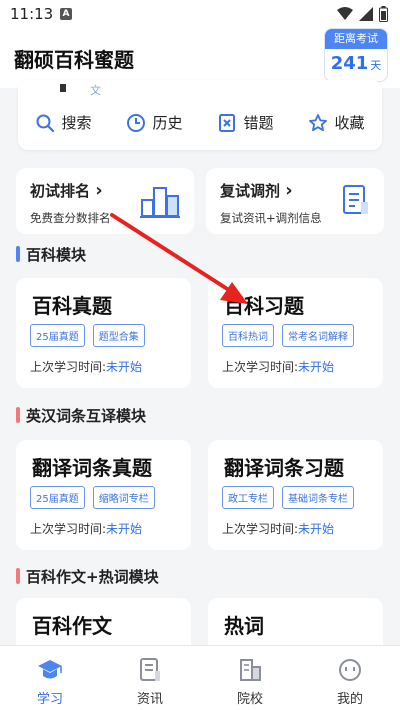  I want to click on tab-label: 学习, so click(49, 699).